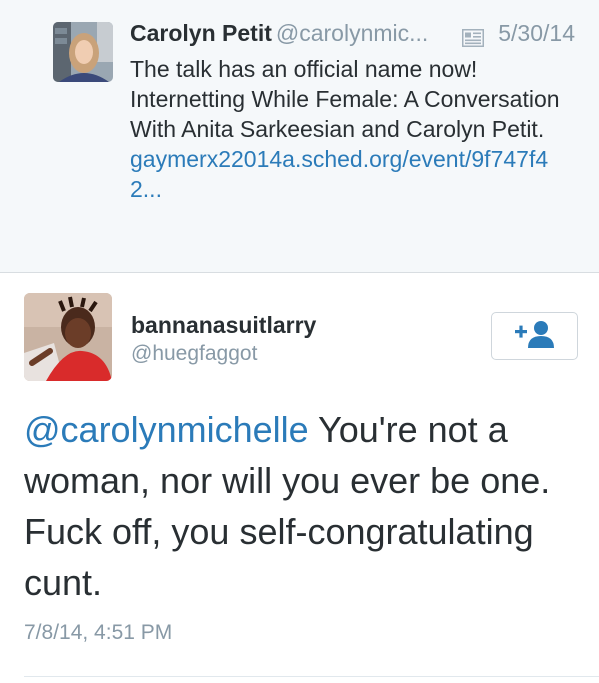 This screenshot has width=599, height=683. Describe the element at coordinates (473, 35) in the screenshot. I see `article-preview-icon` at that location.